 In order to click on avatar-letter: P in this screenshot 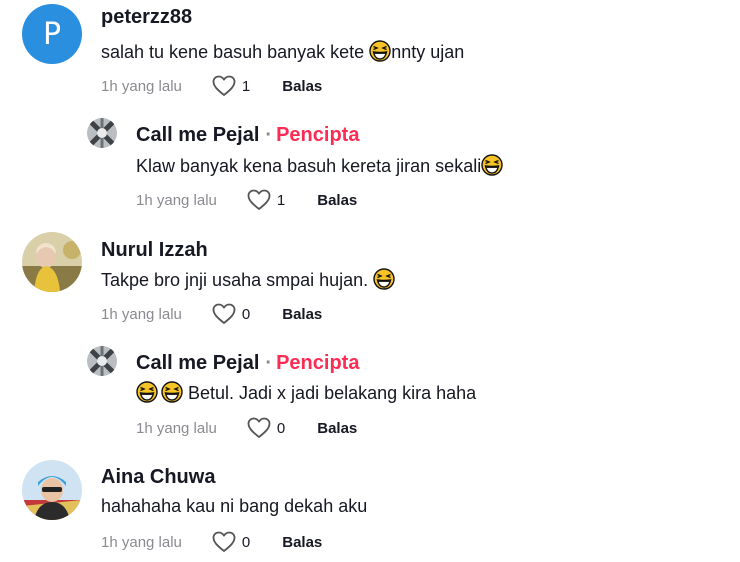, I will do `click(52, 34)`.